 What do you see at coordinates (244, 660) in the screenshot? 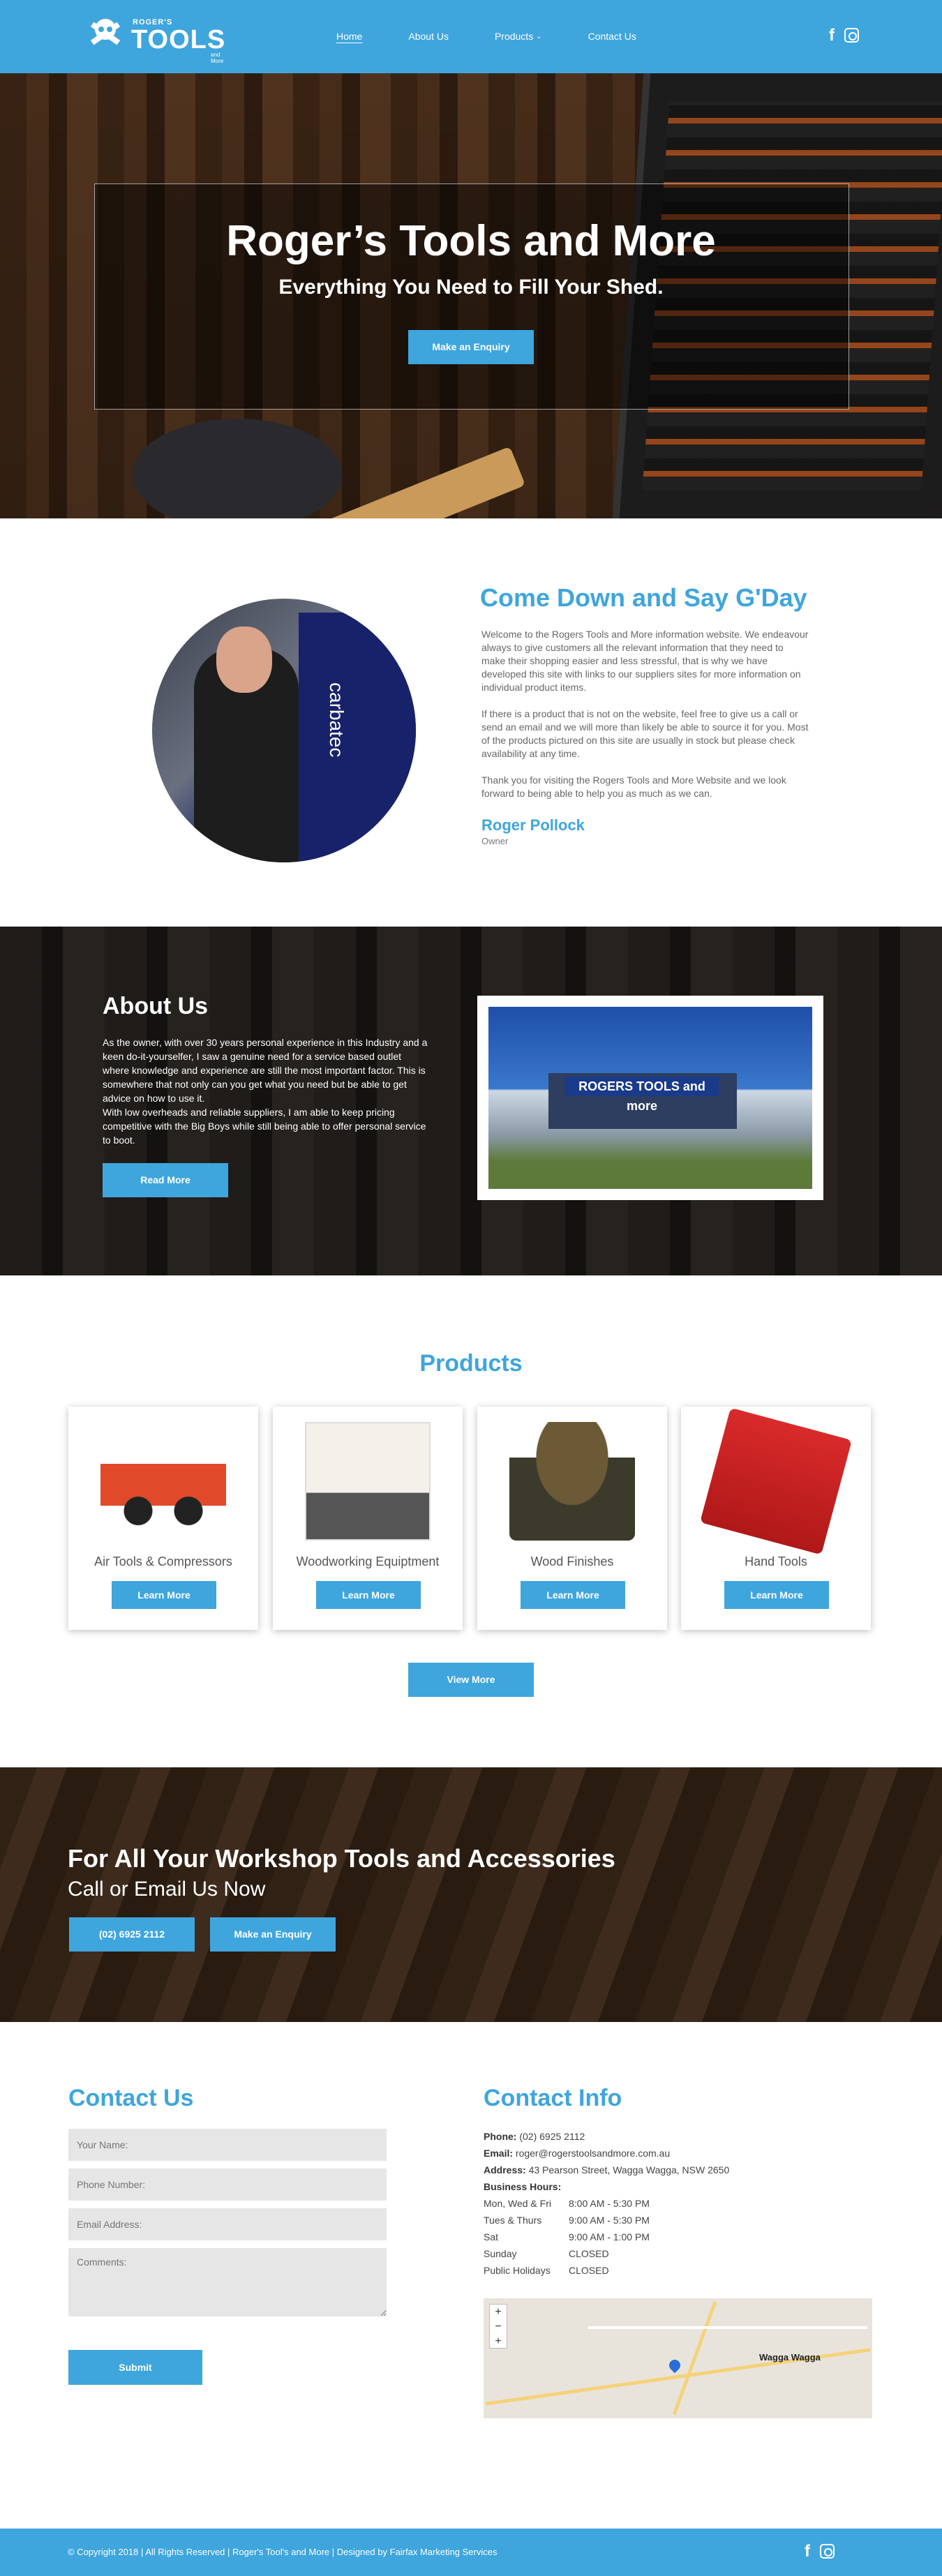
I see `owner-head` at bounding box center [244, 660].